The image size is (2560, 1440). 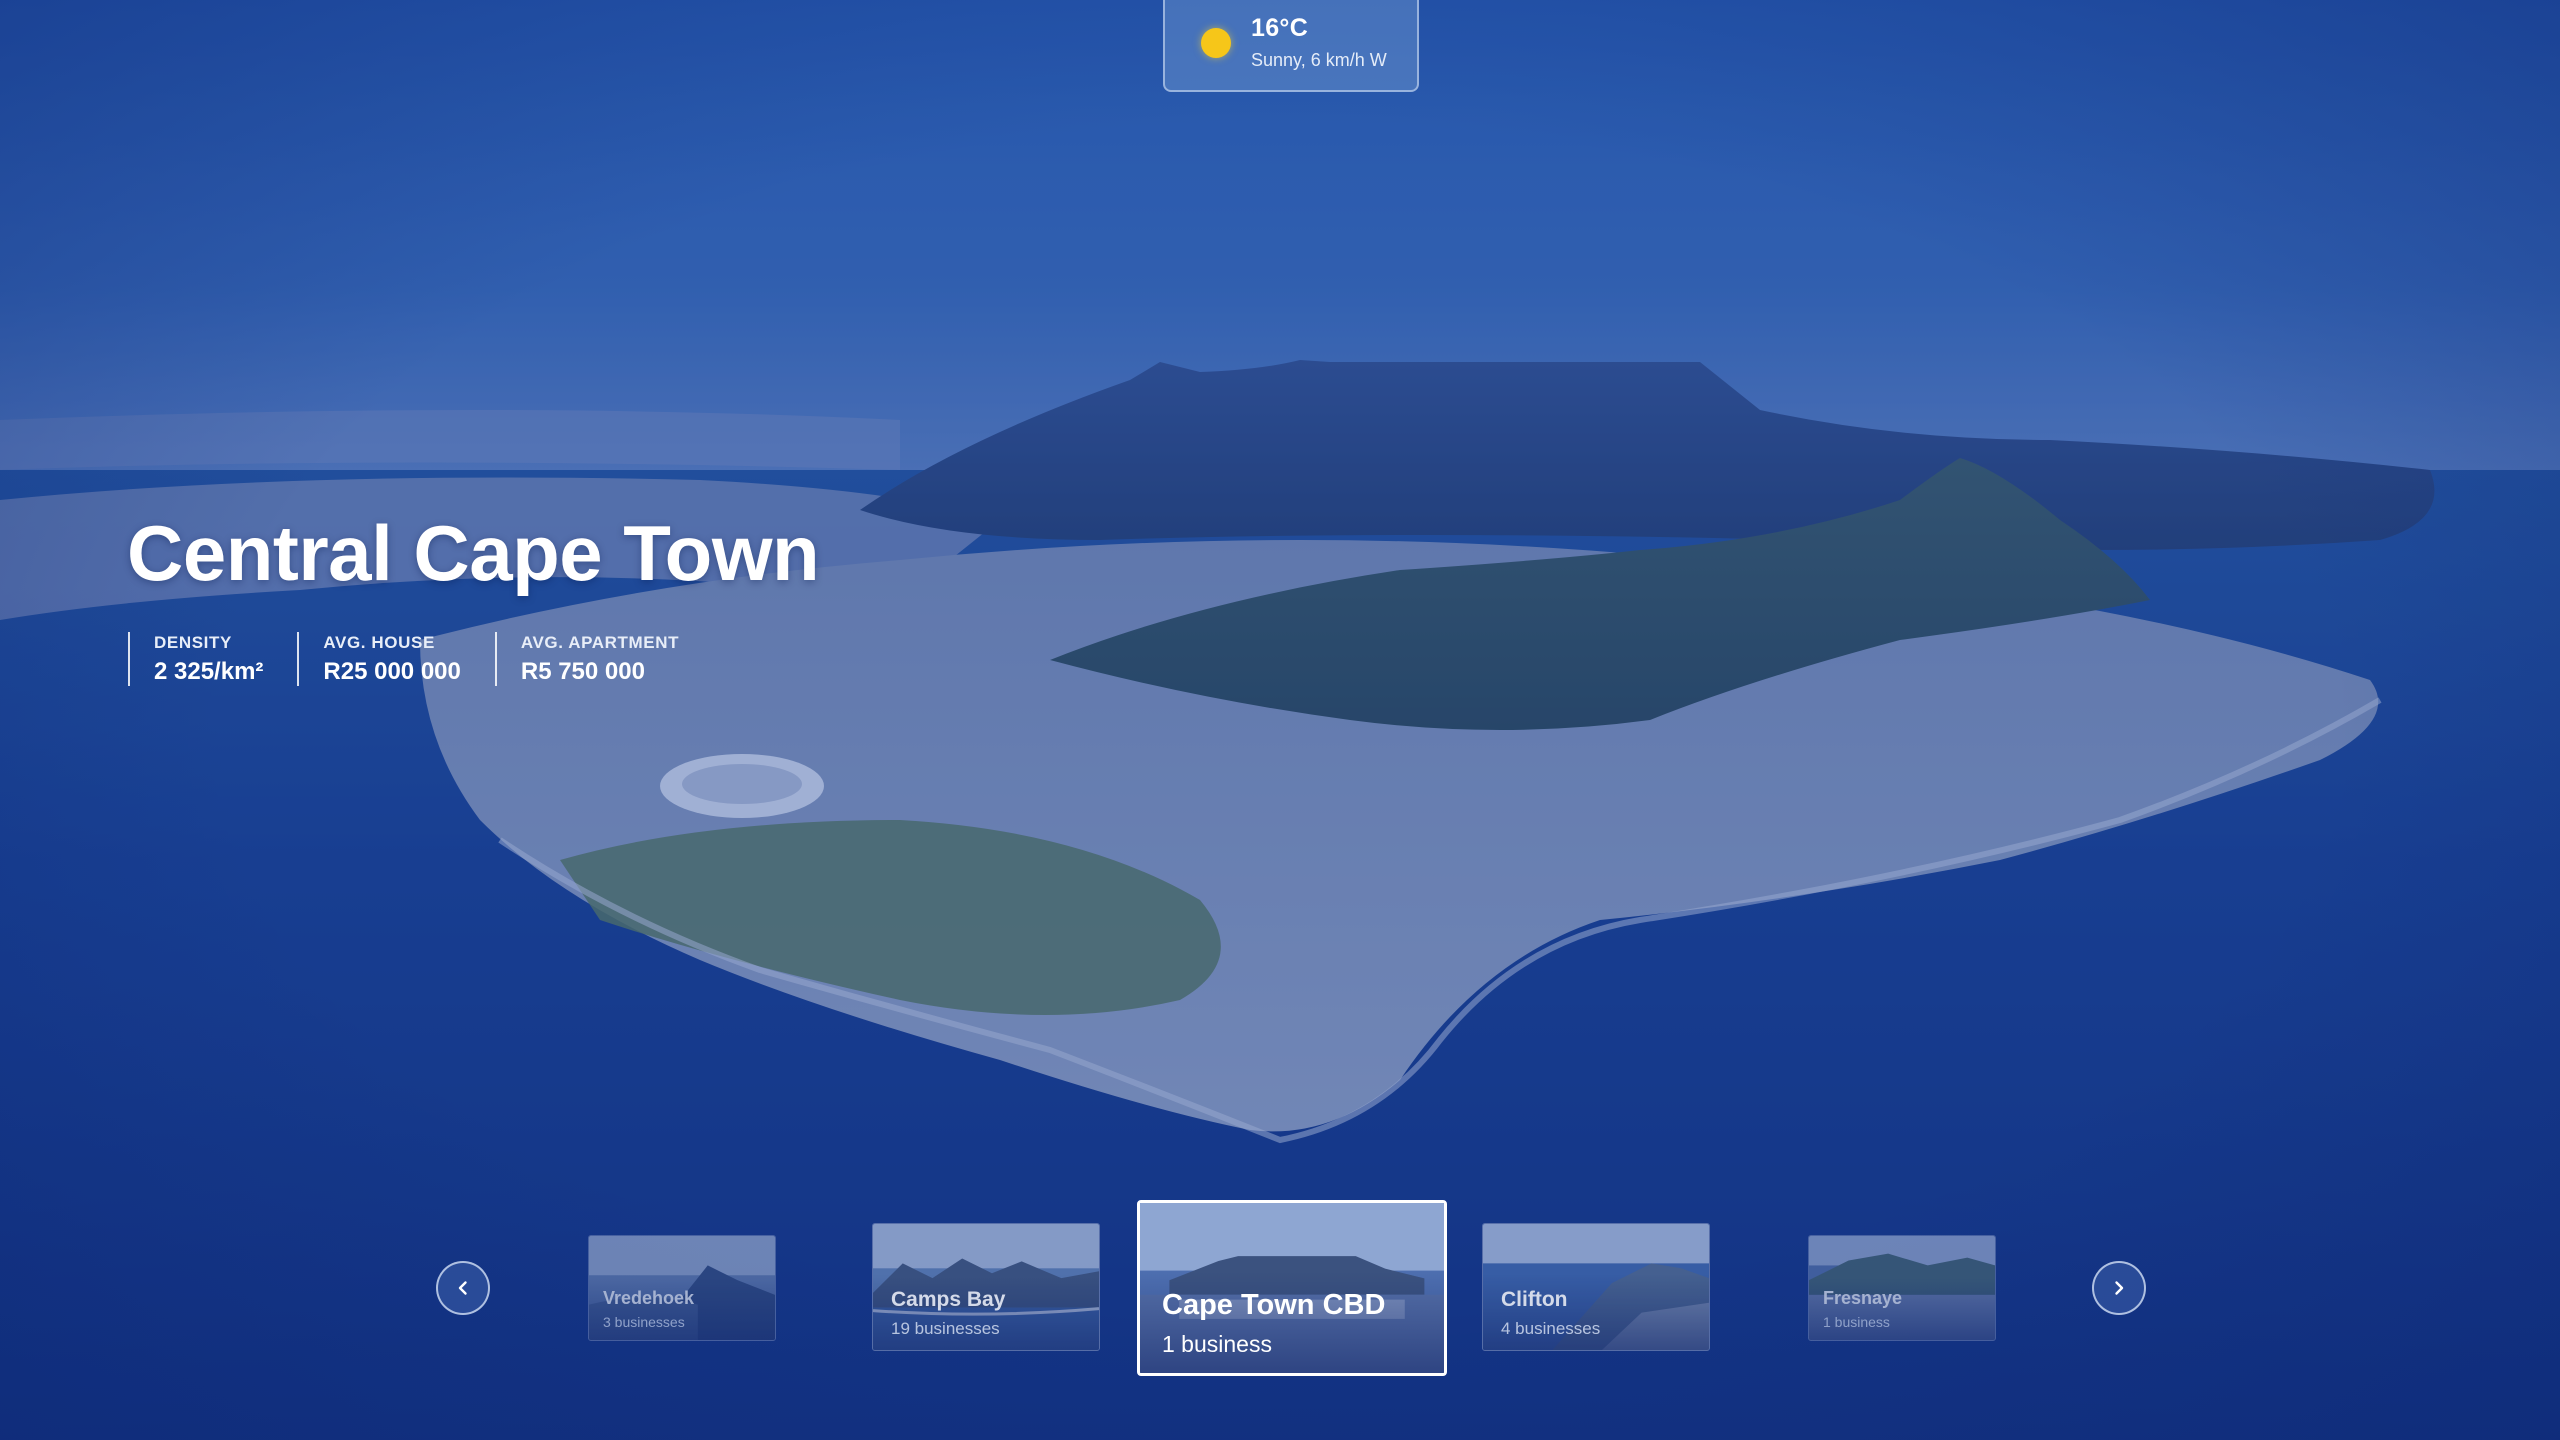 I want to click on stat-label: DENSITY, so click(x=193, y=642).